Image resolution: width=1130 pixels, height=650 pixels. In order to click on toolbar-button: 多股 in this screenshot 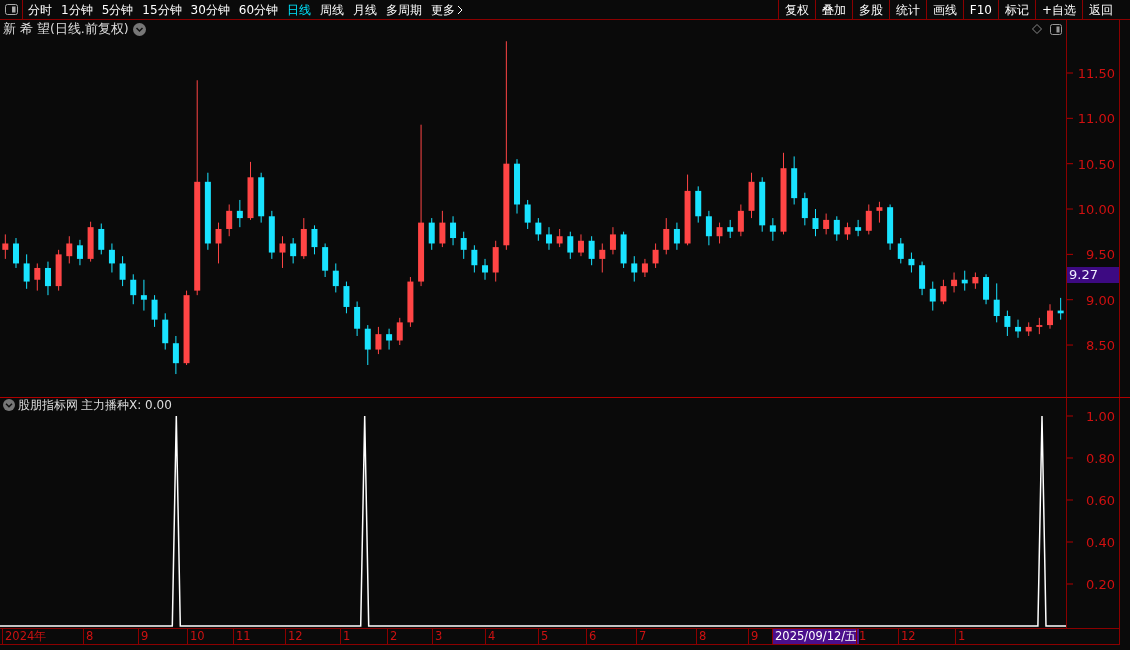, I will do `click(870, 9)`.